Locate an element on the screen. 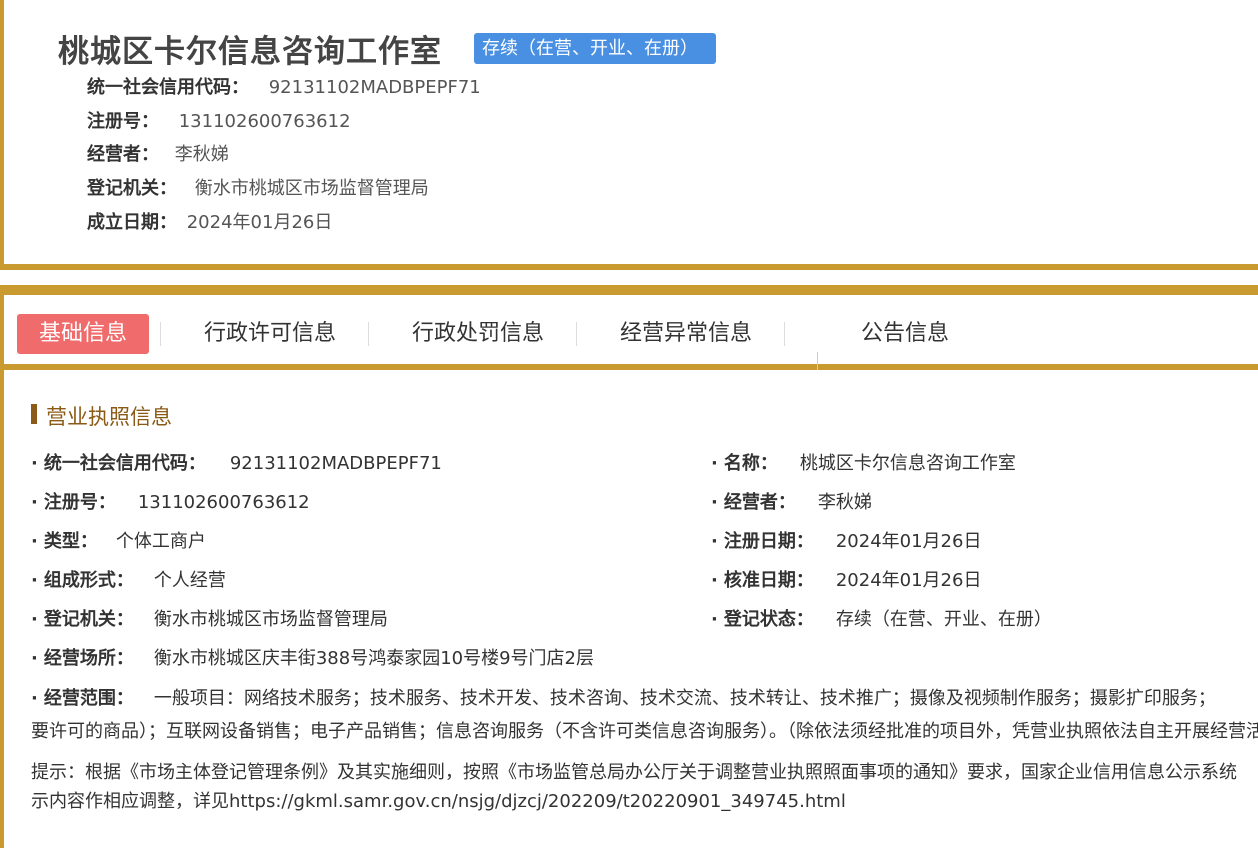 The image size is (1258, 848). summary-value: 李秋娣 is located at coordinates (201, 154).